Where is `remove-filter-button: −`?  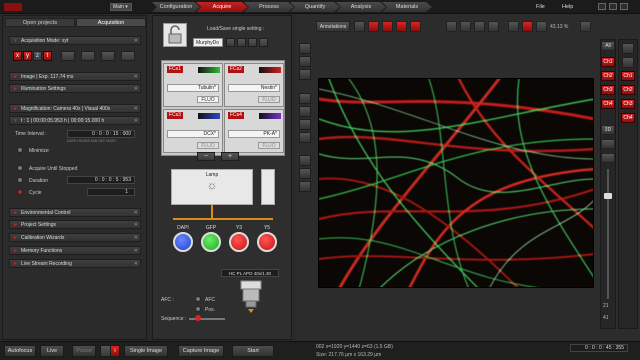
remove-filter-button: − is located at coordinates (206, 156).